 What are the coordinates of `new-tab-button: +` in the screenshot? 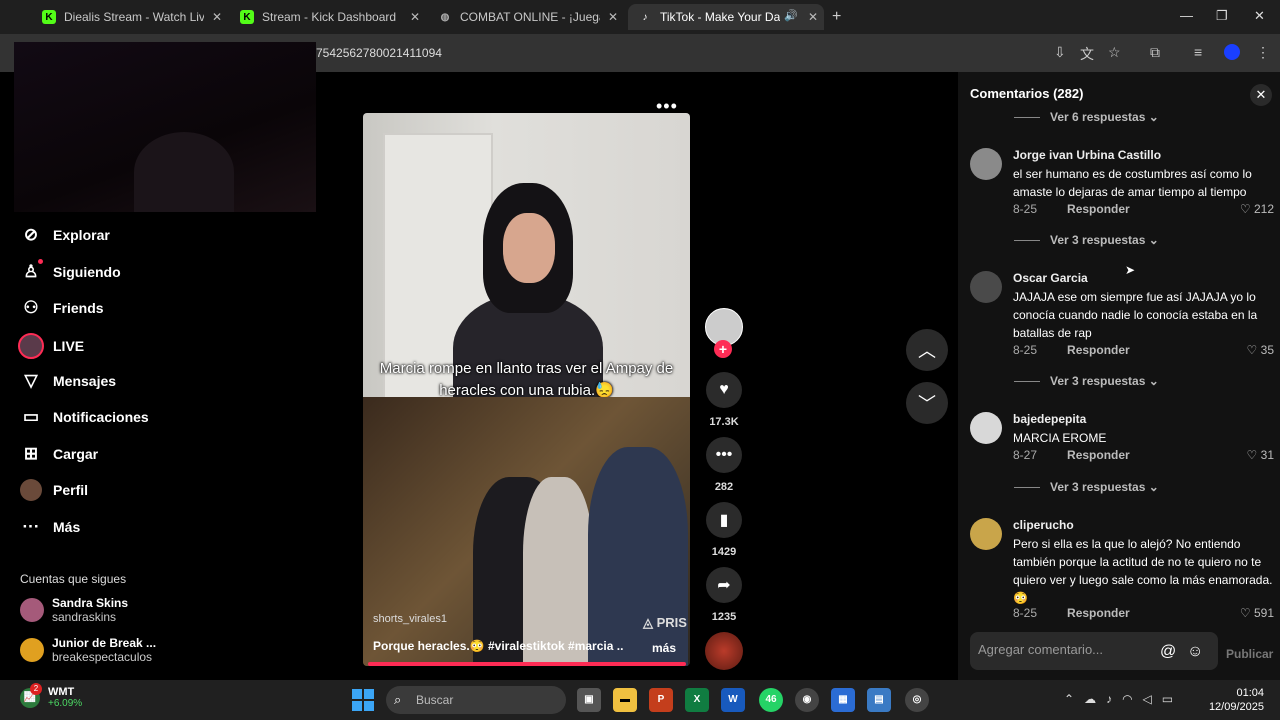 It's located at (836, 17).